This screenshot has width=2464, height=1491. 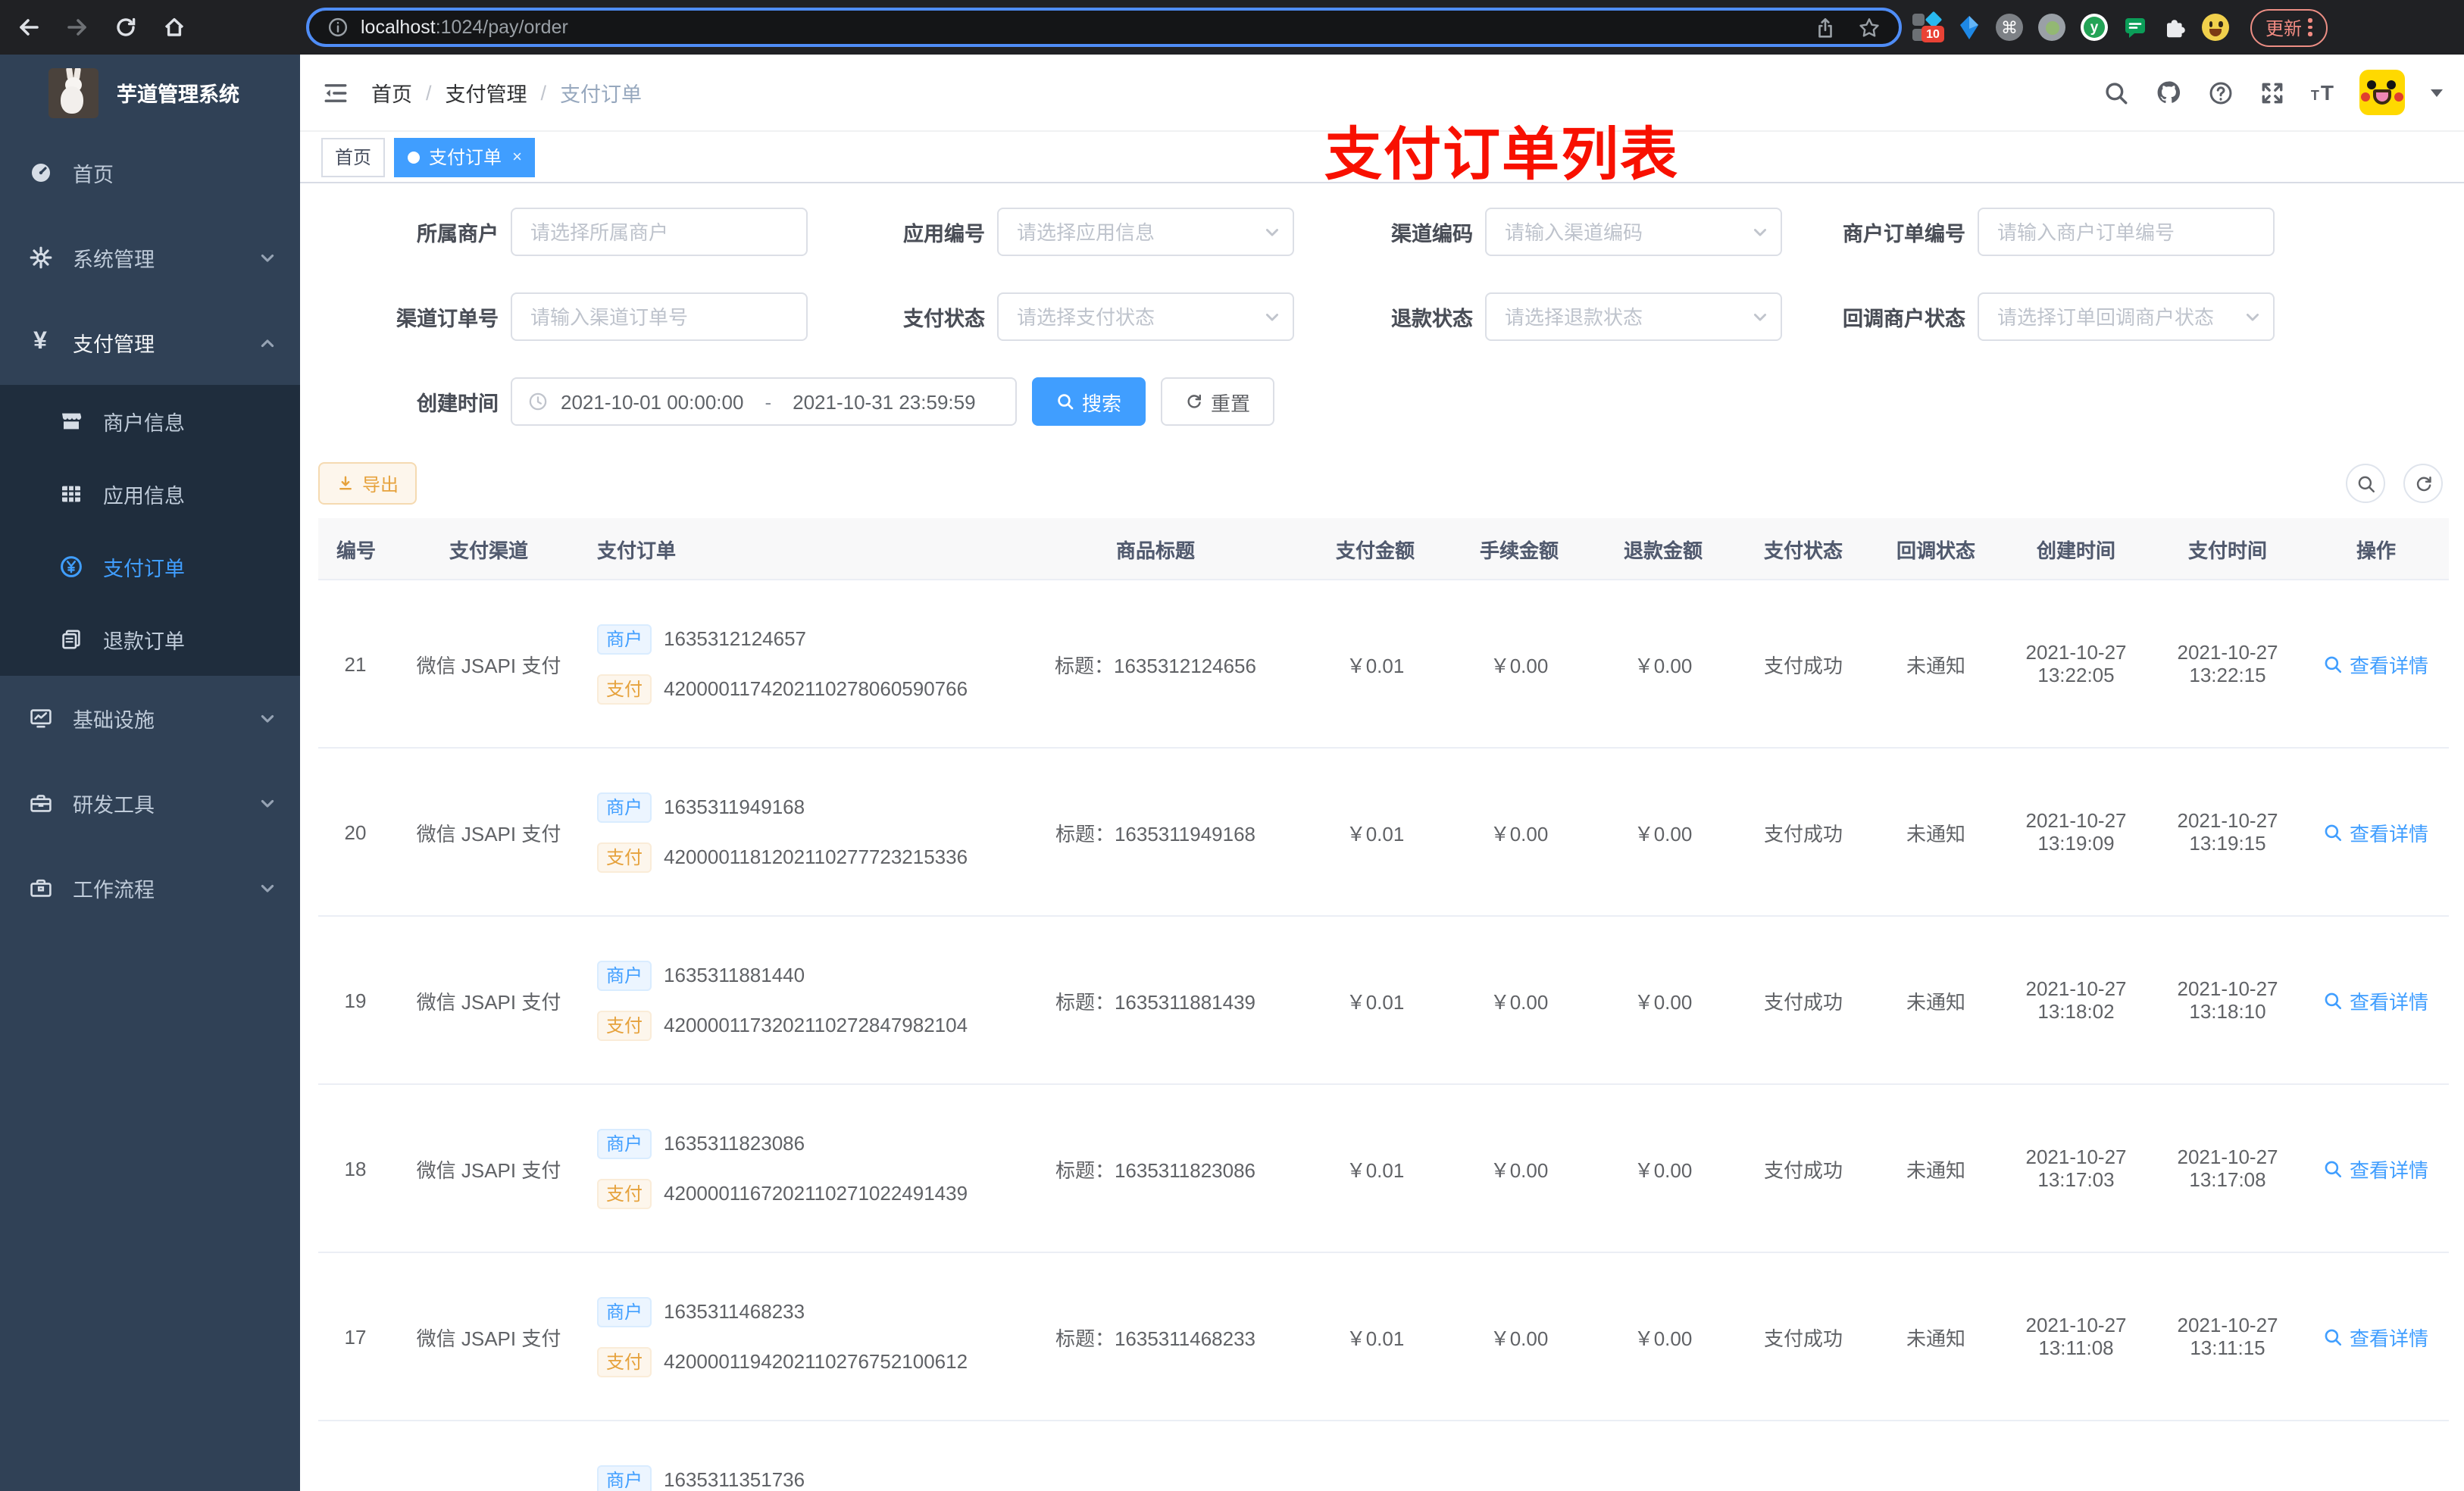 I want to click on sidebar-item-2: ¥ 支付管理, so click(x=150, y=342).